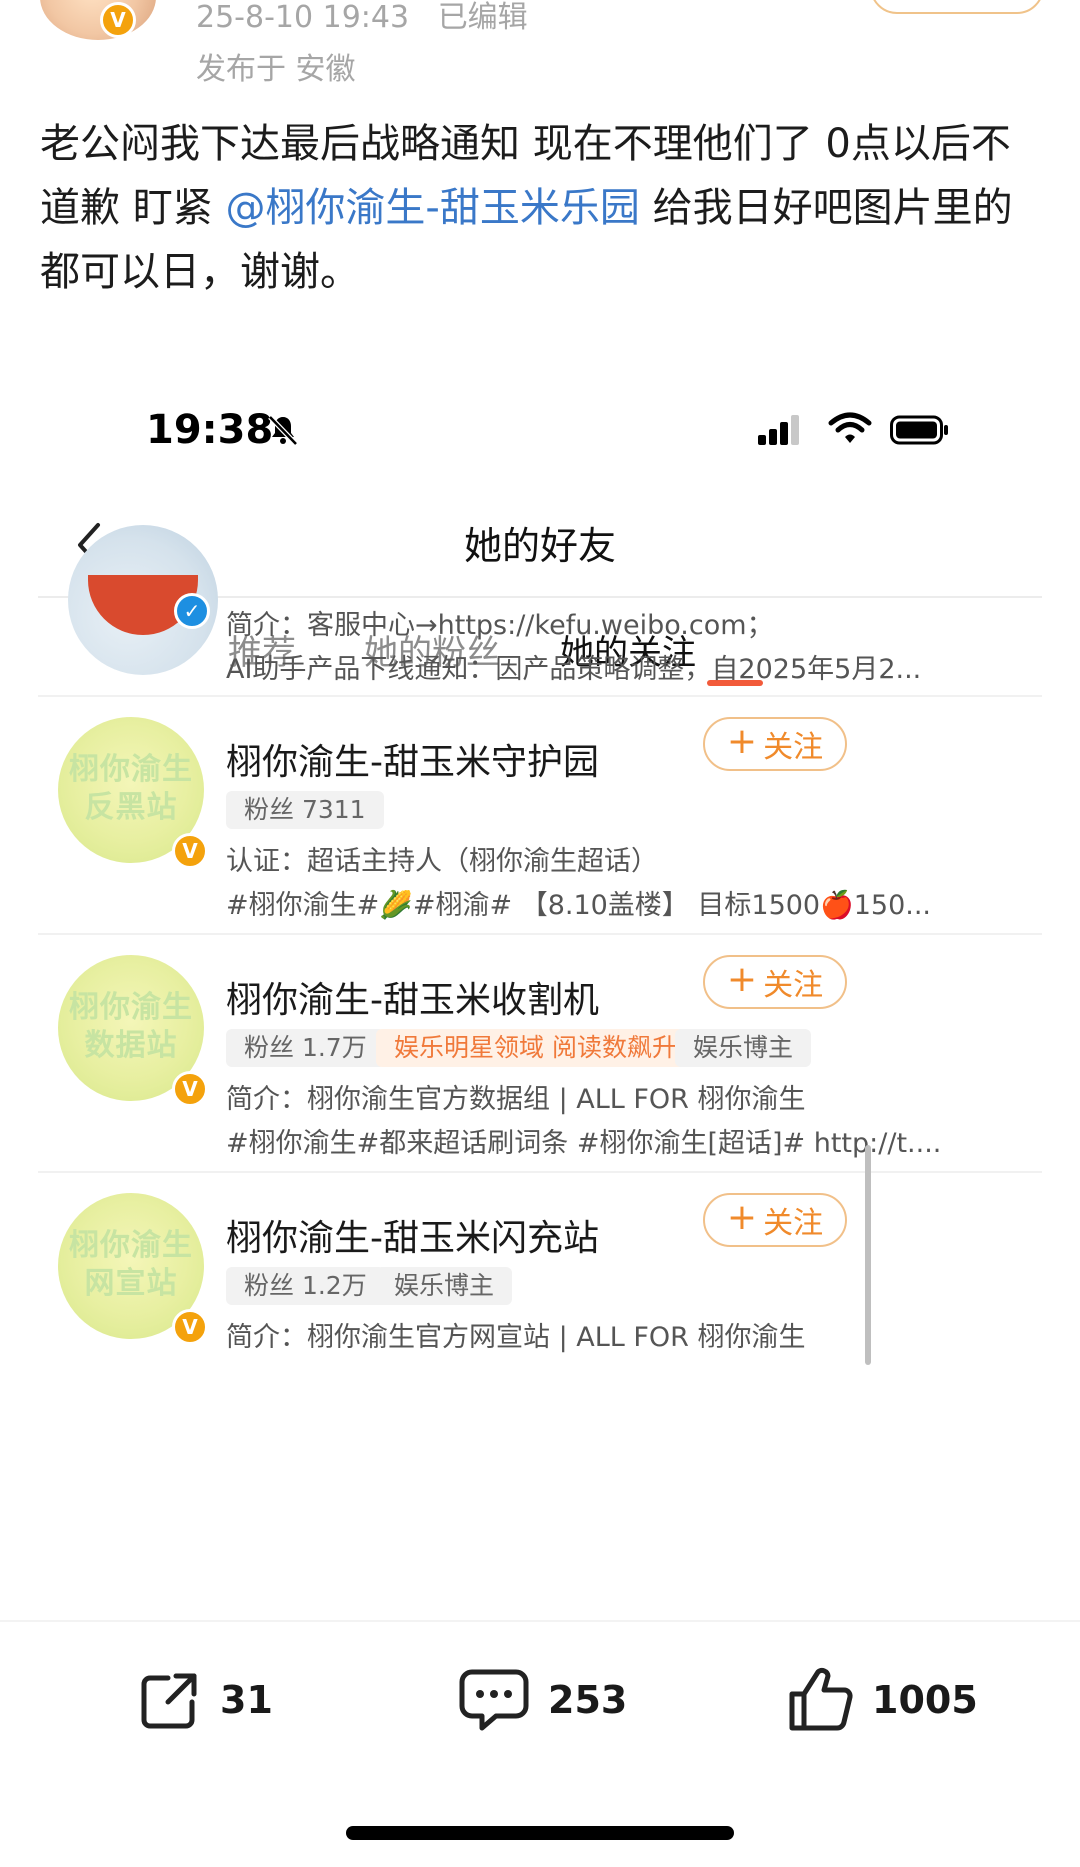 Image resolution: width=1080 pixels, height=1867 pixels. What do you see at coordinates (276, 69) in the screenshot?
I see `post-location: 发布于 安徽` at bounding box center [276, 69].